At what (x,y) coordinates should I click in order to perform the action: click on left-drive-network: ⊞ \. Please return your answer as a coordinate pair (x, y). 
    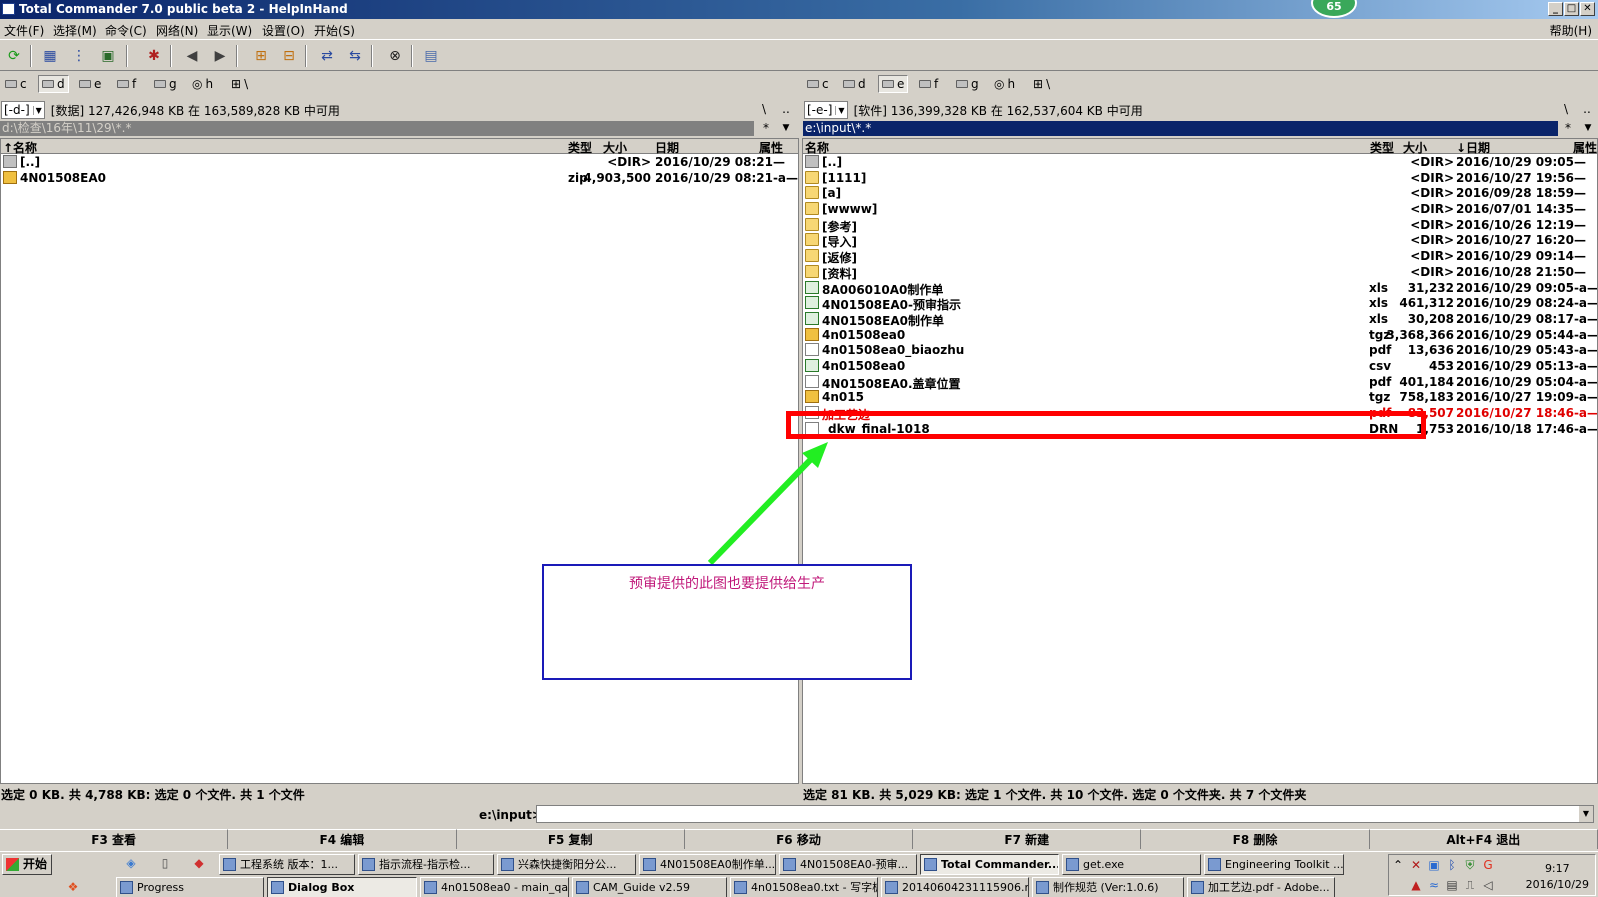
    Looking at the image, I should click on (239, 84).